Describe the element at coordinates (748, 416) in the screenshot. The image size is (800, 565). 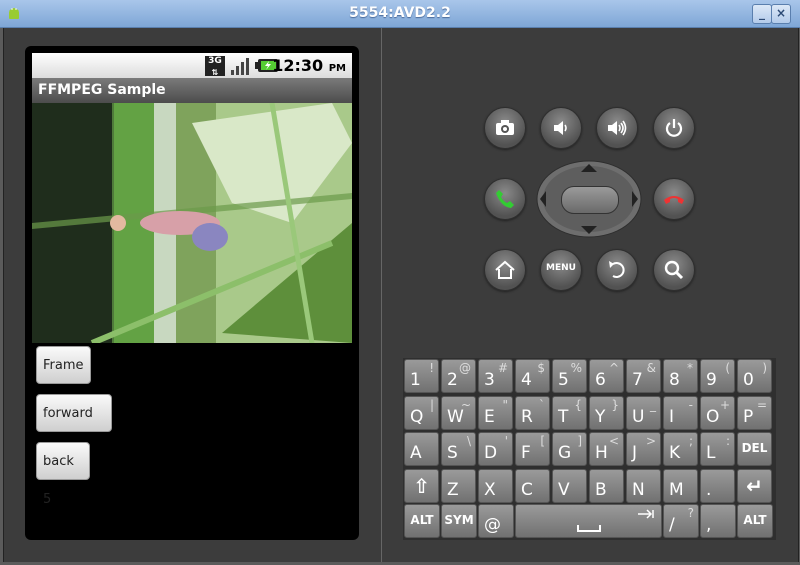
I see `key-label: P` at that location.